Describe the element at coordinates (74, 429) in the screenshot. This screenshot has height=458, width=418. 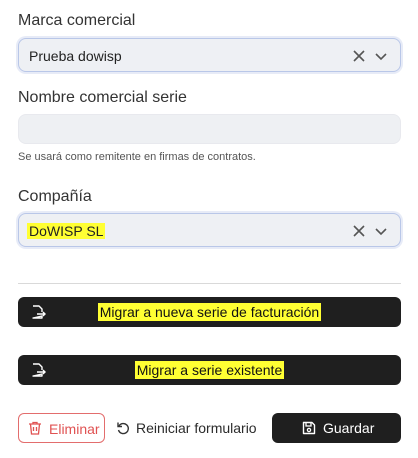
I see `delete-label: Eliminar` at that location.